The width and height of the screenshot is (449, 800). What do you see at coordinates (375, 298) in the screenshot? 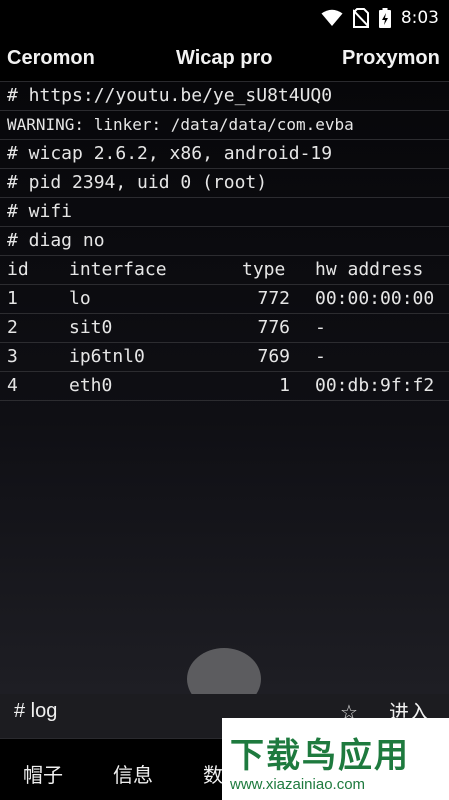
I see `row-hw-address: 00:00:00:00` at bounding box center [375, 298].